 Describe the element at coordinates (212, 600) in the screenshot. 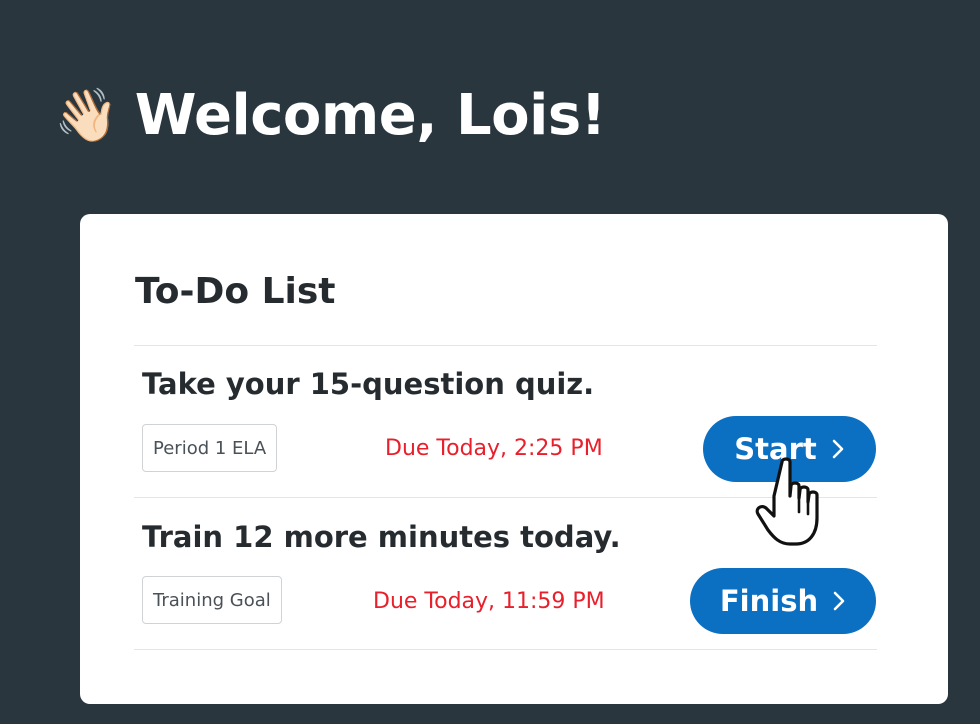

I see `task-tag: Training Goal` at that location.